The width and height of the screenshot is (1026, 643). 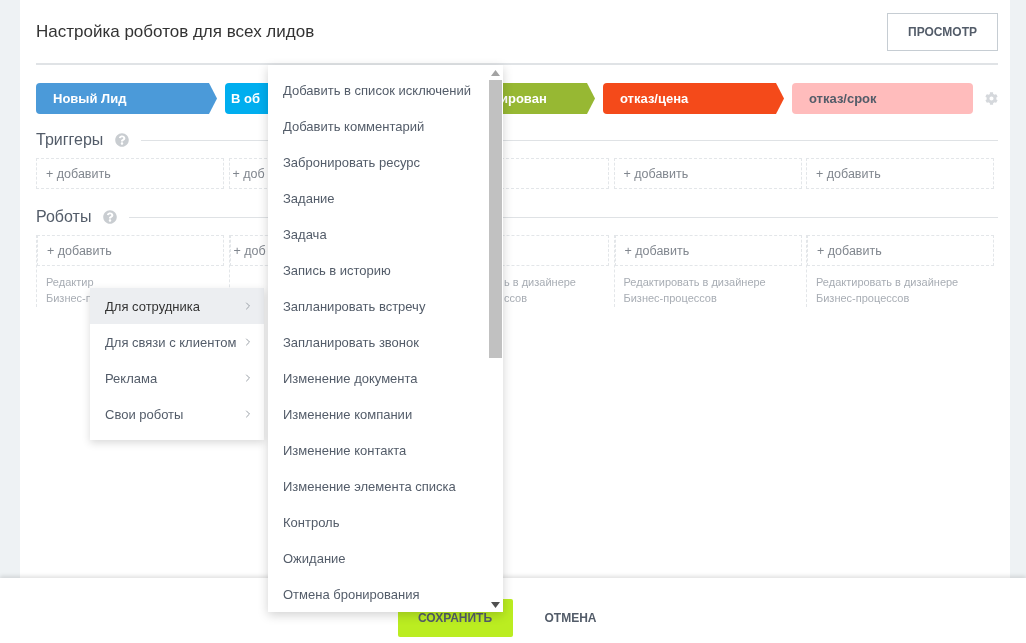 I want to click on section-title: Роботы, so click(x=64, y=217).